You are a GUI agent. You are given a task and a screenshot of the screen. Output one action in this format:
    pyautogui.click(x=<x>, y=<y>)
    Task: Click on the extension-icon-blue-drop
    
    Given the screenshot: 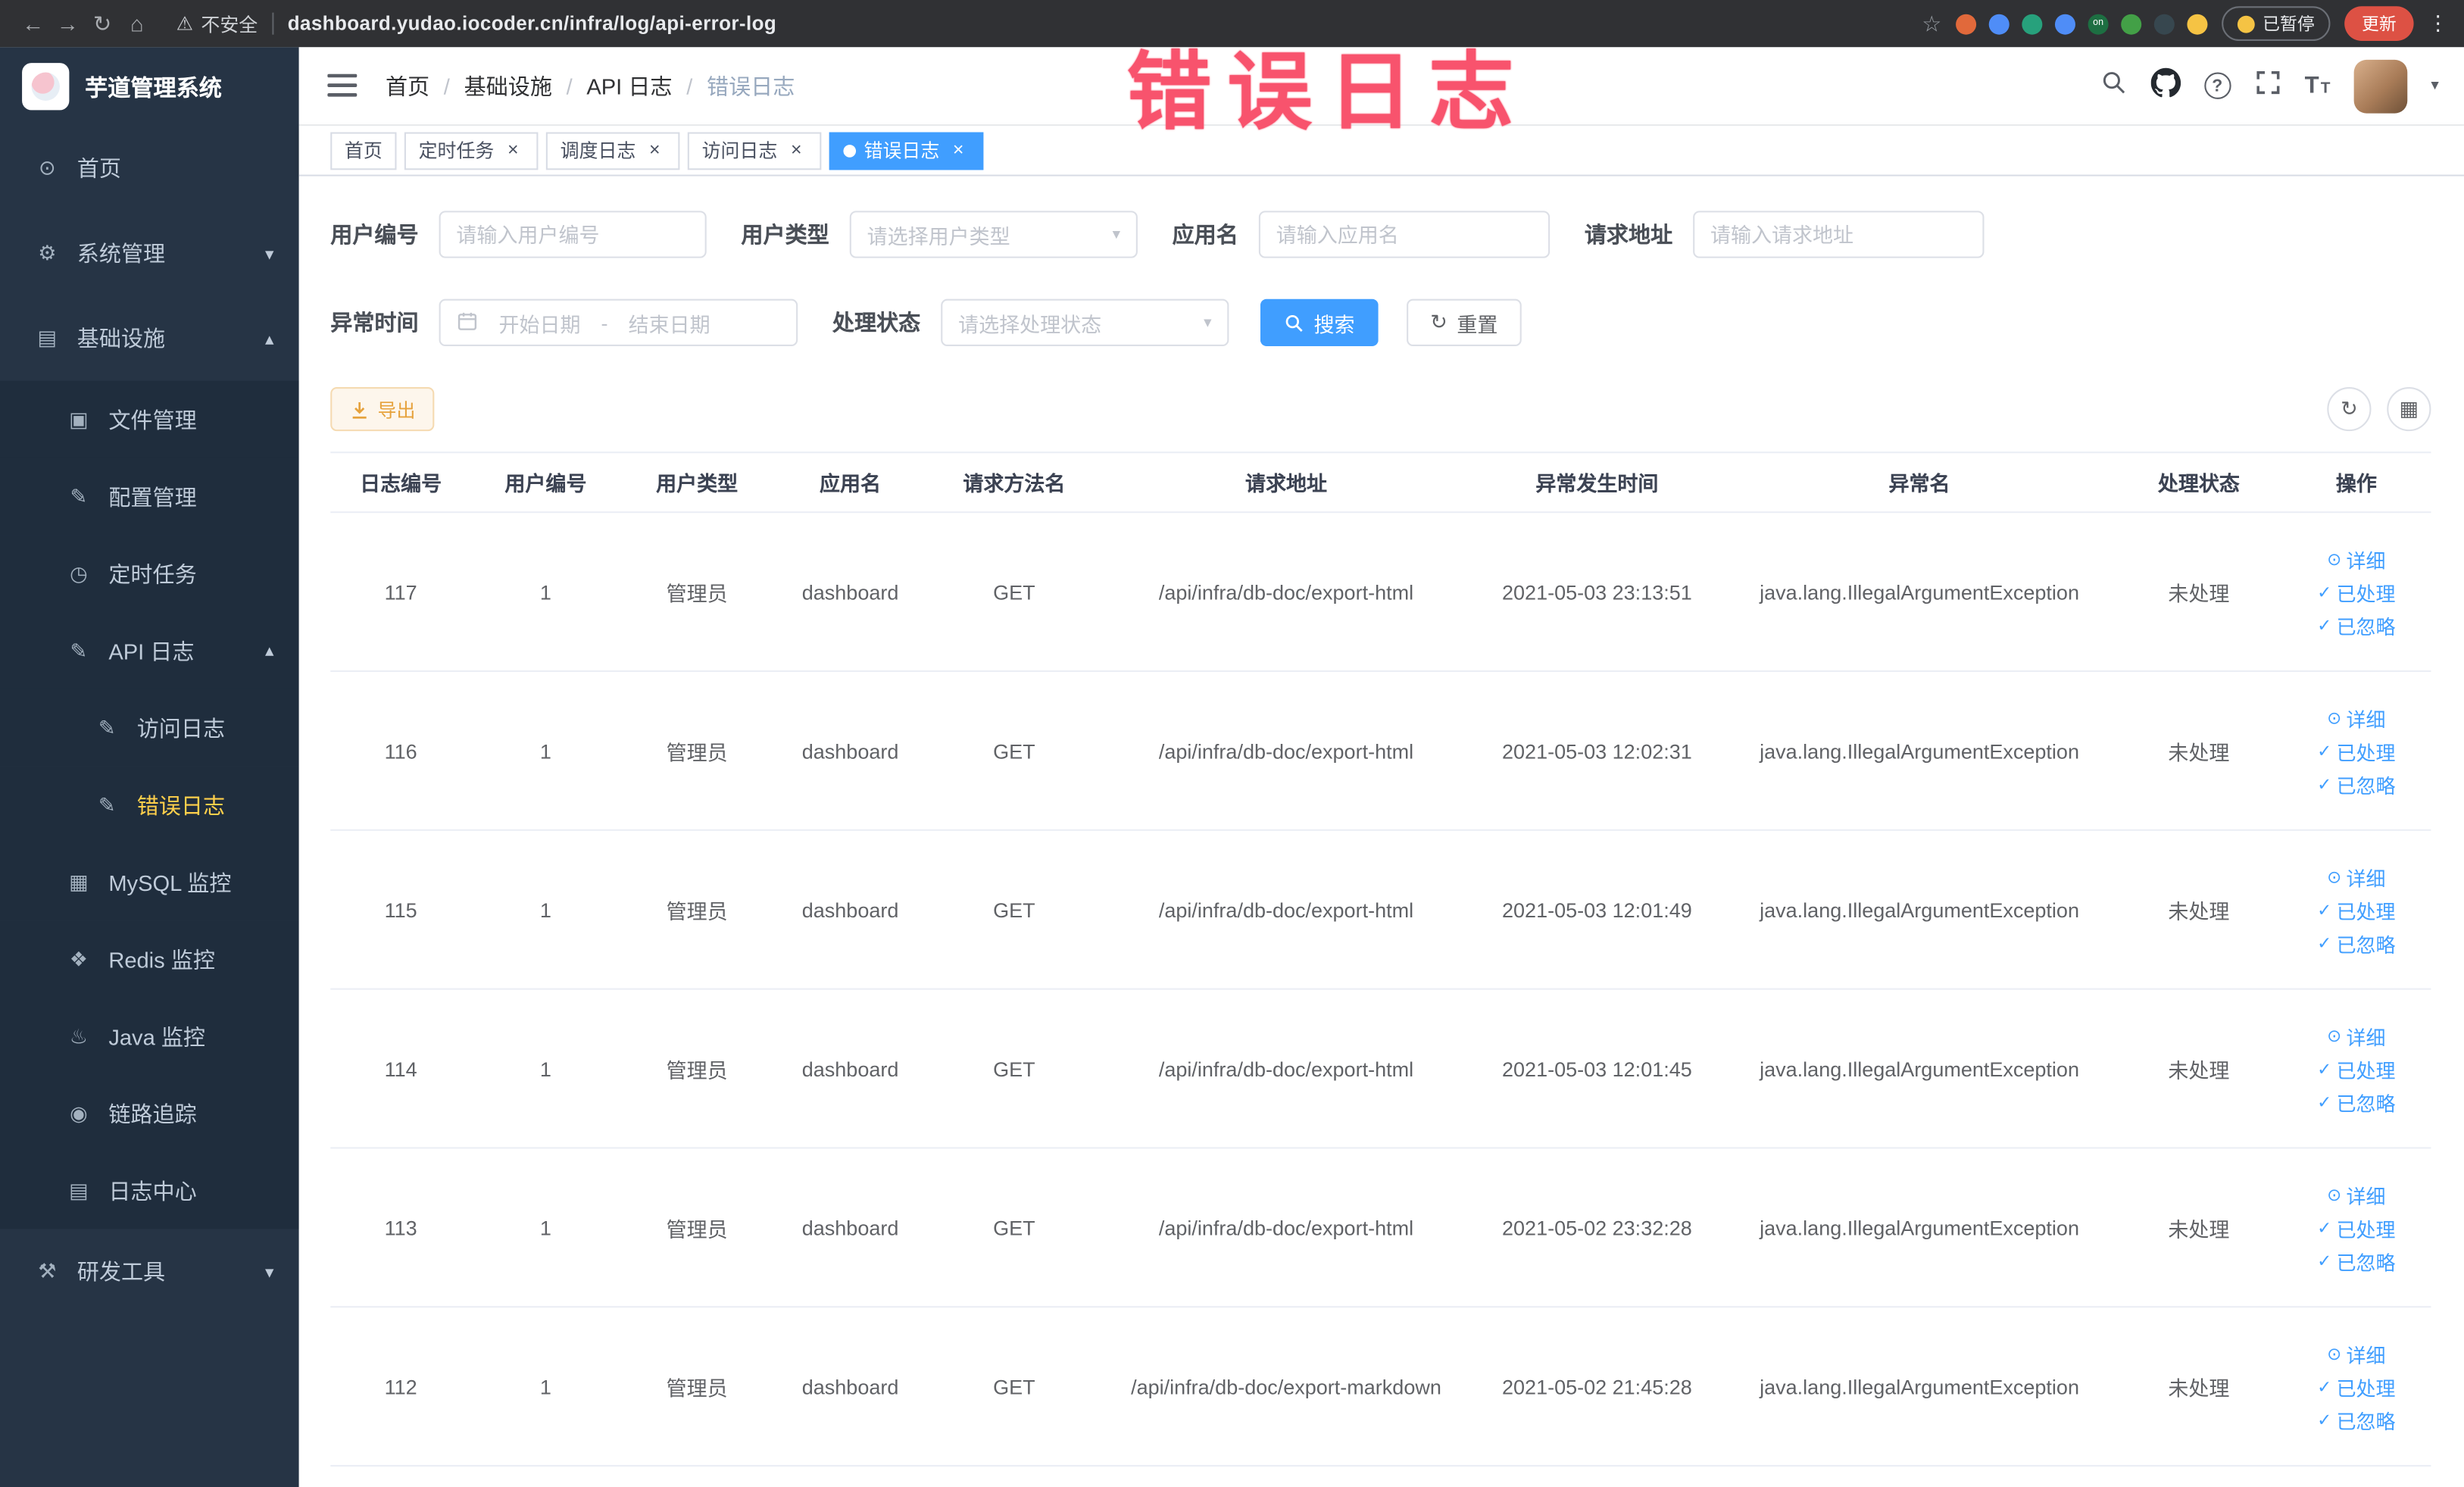 What is the action you would take?
    pyautogui.click(x=1999, y=23)
    